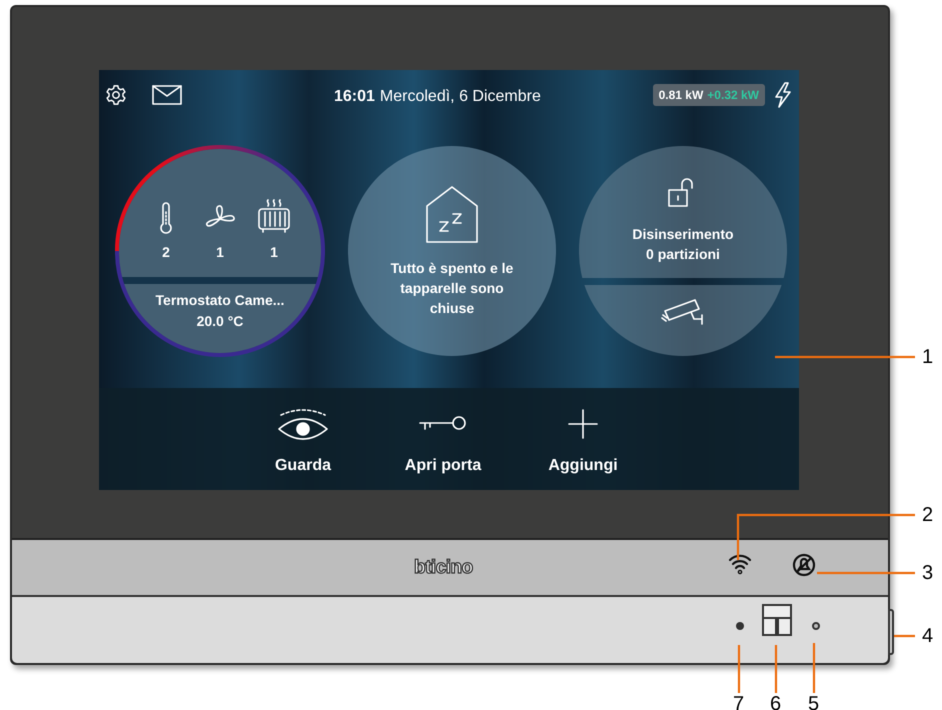  What do you see at coordinates (928, 515) in the screenshot?
I see `callout-number: 2` at bounding box center [928, 515].